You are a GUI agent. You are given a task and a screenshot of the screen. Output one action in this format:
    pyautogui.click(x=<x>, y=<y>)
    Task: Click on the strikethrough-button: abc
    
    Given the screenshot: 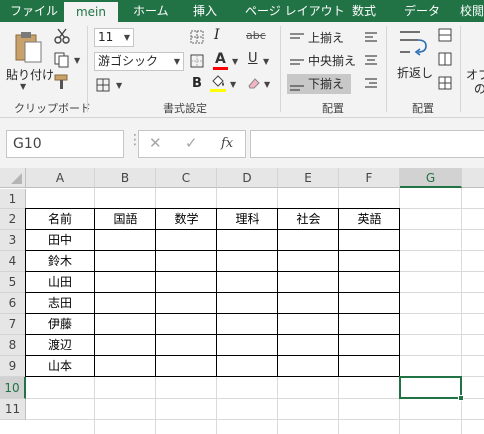 What is the action you would take?
    pyautogui.click(x=256, y=35)
    